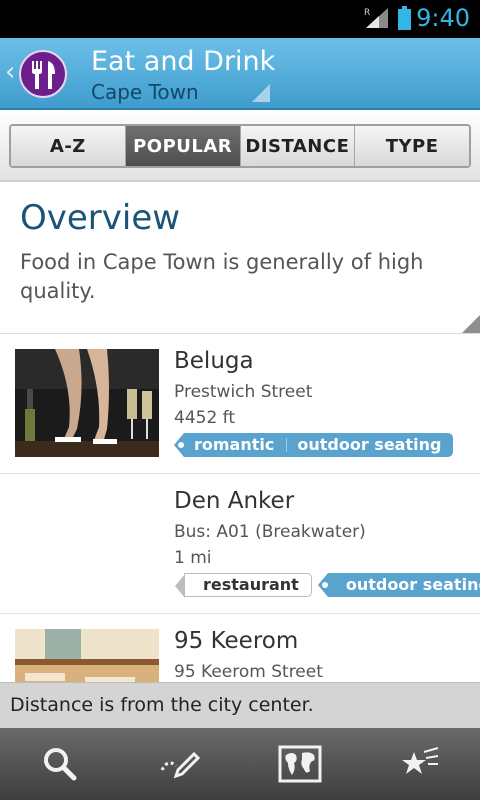 Image resolution: width=480 pixels, height=800 pixels. Describe the element at coordinates (420, 760) in the screenshot. I see `favorites-stars-icon` at that location.